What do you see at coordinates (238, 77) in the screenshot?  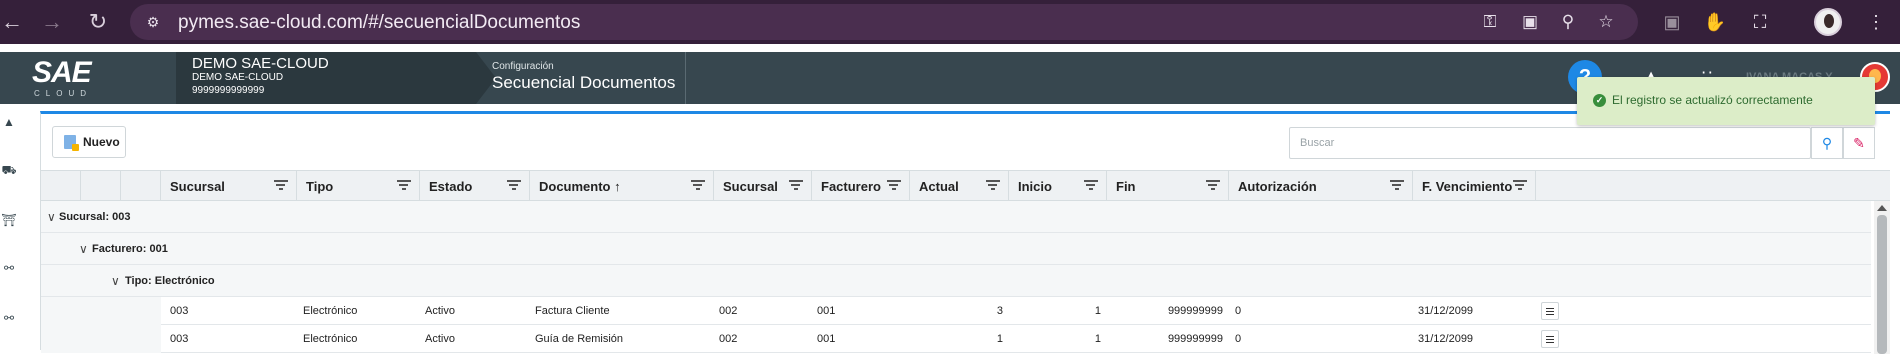 I see `company-sub: DEMO SAE-CLOUD` at bounding box center [238, 77].